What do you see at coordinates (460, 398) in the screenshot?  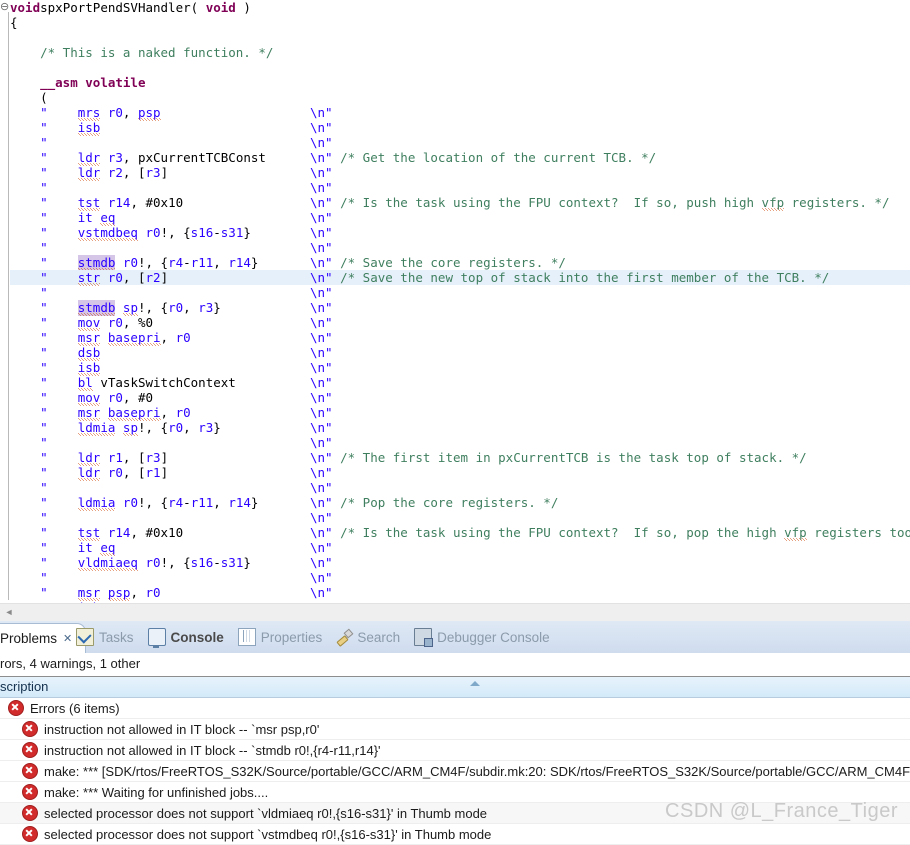 I see `code-line: " mov r0, #0 \n"` at bounding box center [460, 398].